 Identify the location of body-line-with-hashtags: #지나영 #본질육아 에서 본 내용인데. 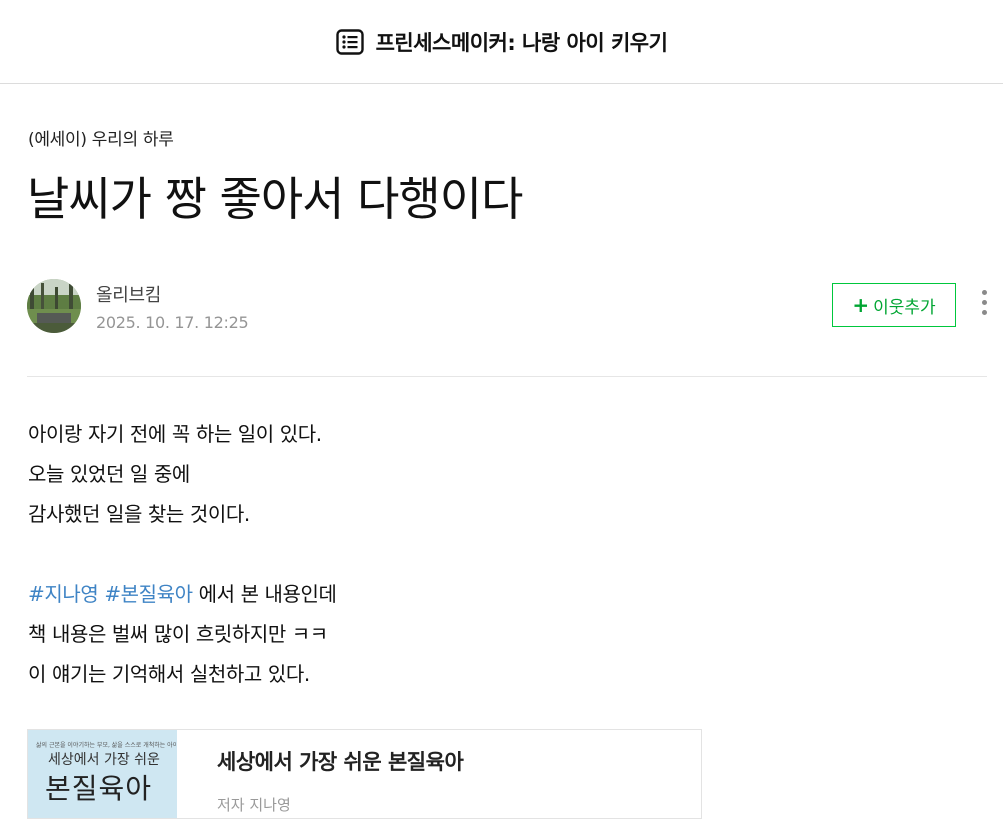
(182, 597).